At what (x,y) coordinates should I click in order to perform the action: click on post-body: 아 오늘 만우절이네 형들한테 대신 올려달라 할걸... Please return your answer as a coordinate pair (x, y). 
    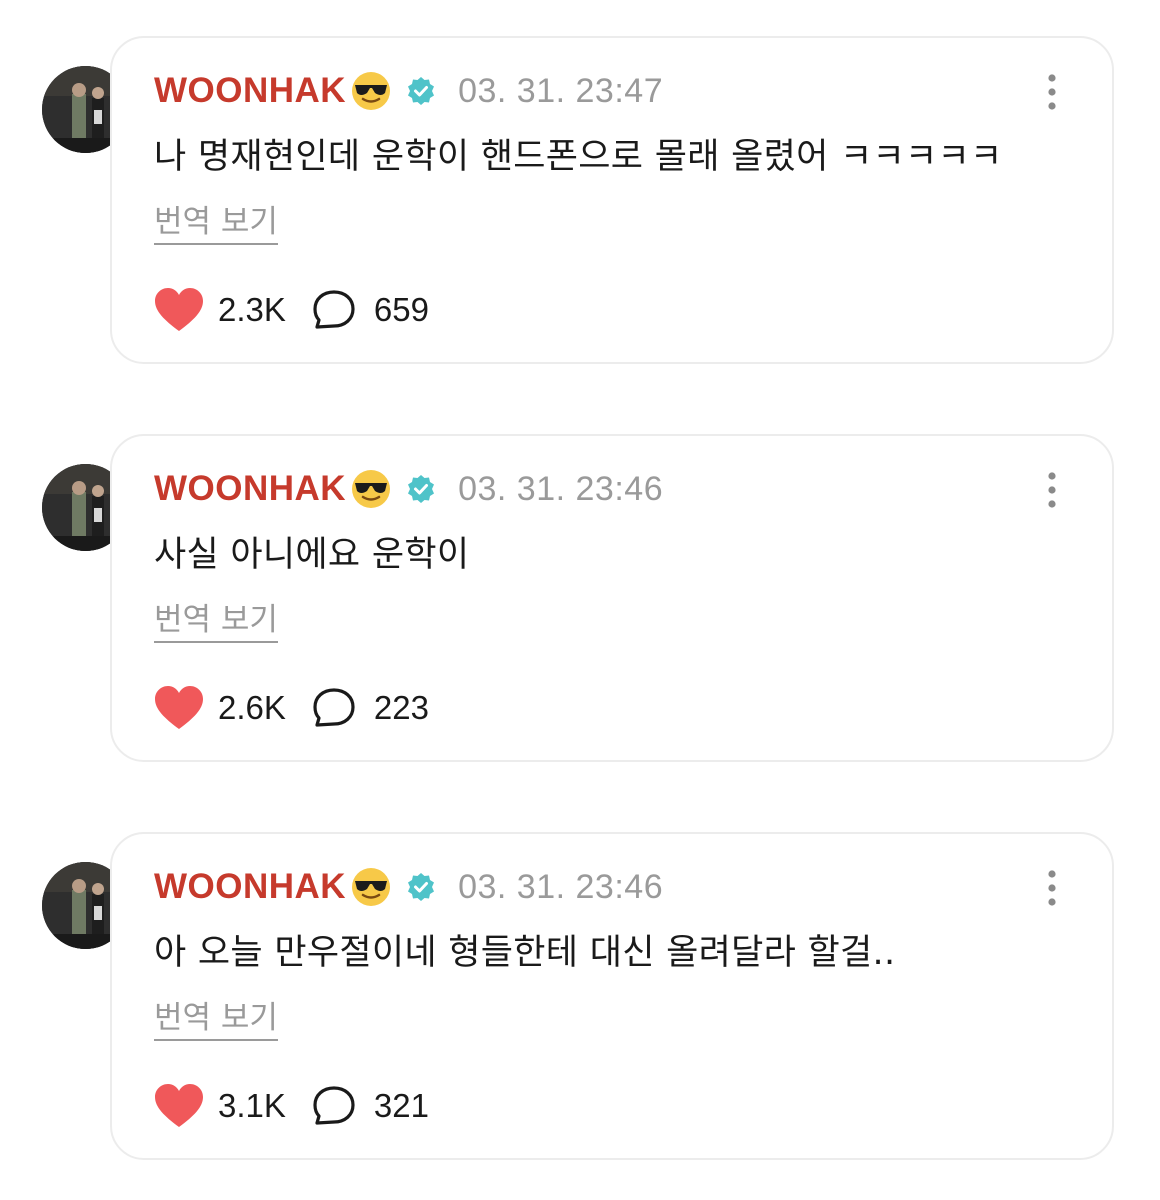
    Looking at the image, I should click on (525, 953).